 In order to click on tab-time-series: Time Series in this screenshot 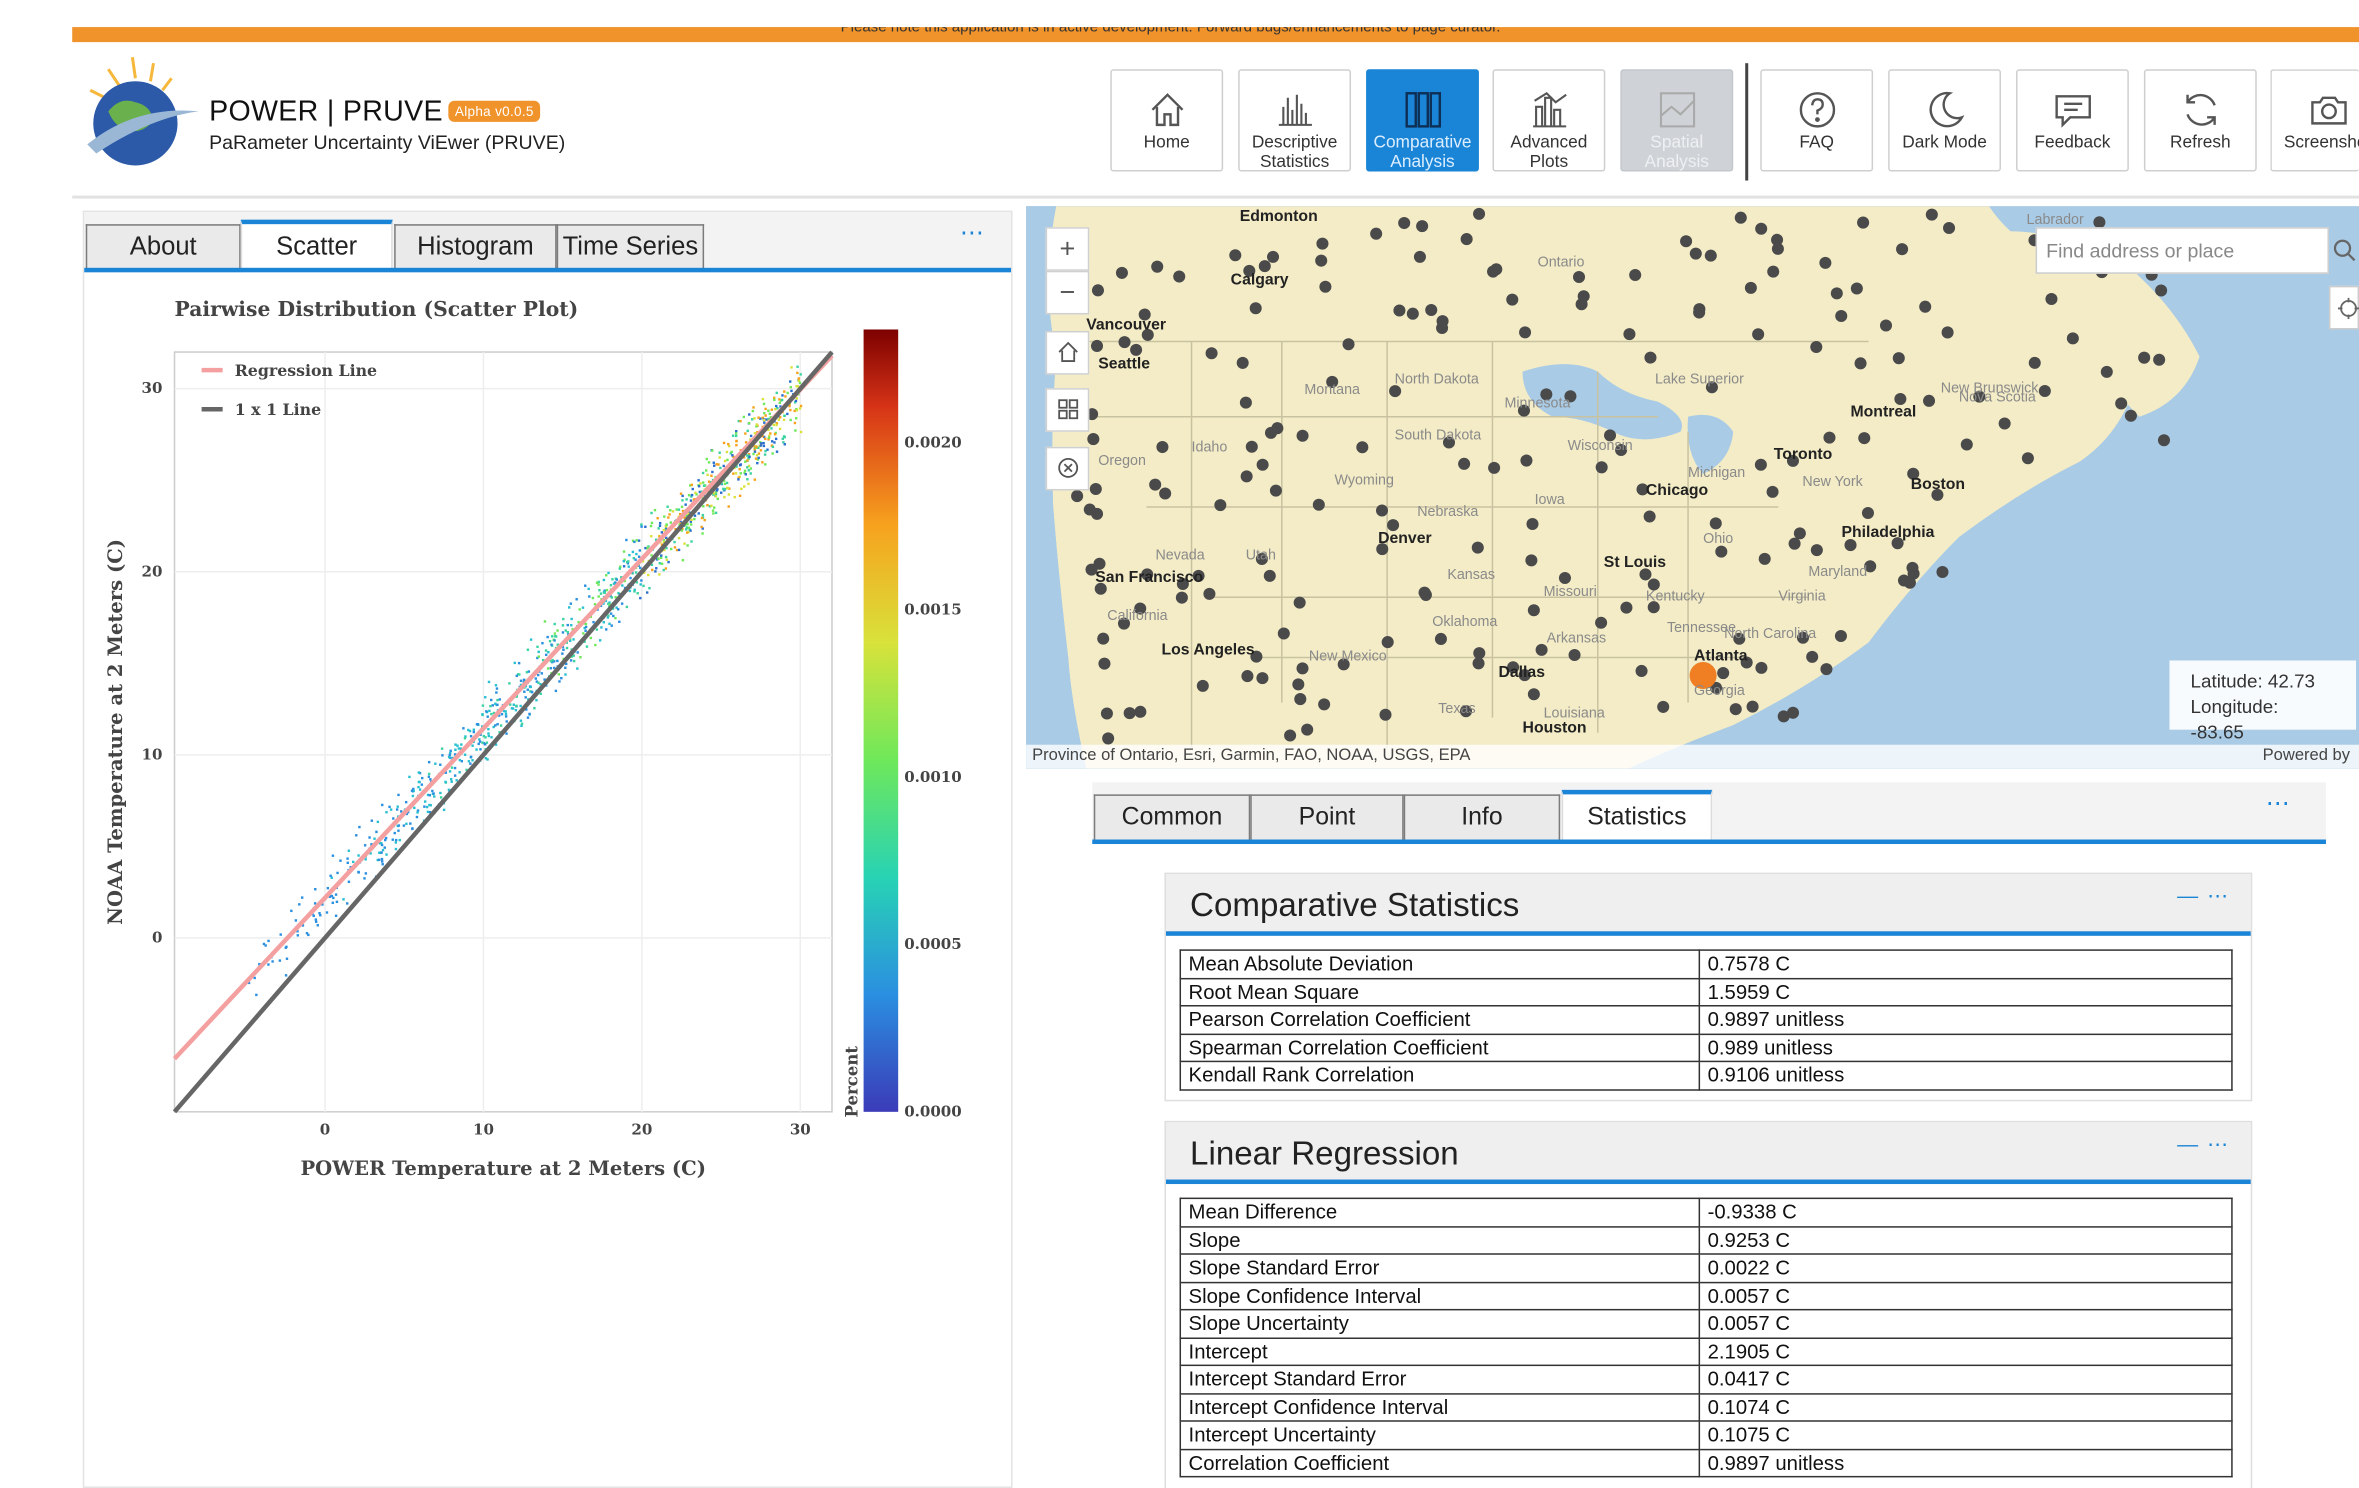, I will do `click(630, 247)`.